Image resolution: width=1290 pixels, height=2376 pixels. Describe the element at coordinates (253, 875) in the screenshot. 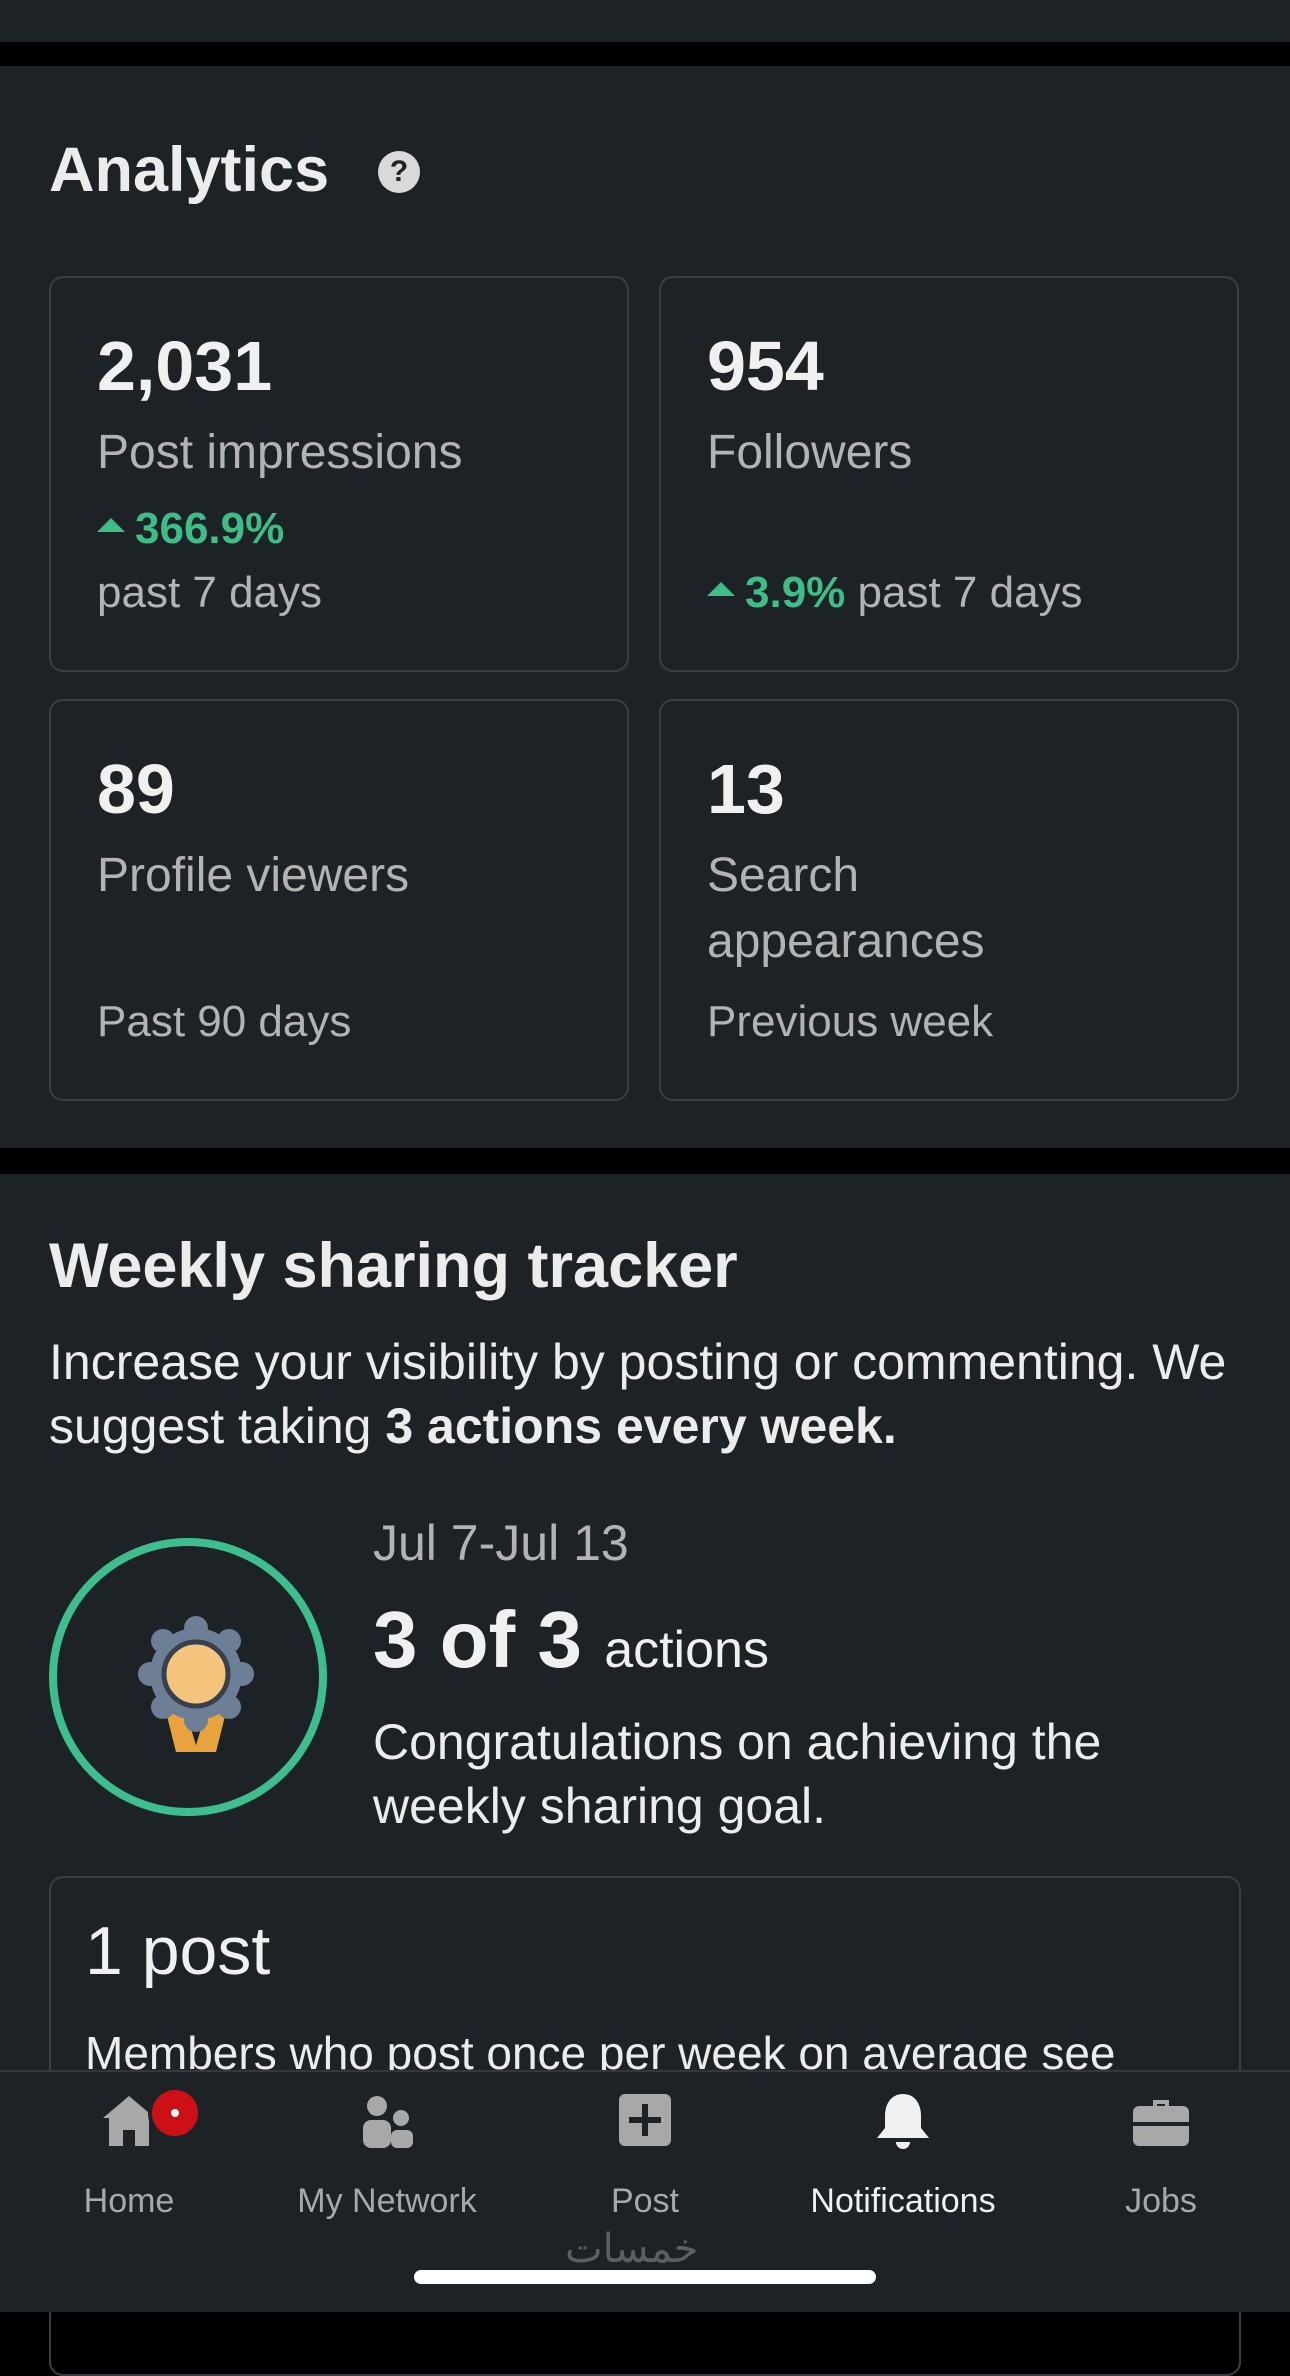

I see `profile-viewers-label: Profile viewers` at that location.